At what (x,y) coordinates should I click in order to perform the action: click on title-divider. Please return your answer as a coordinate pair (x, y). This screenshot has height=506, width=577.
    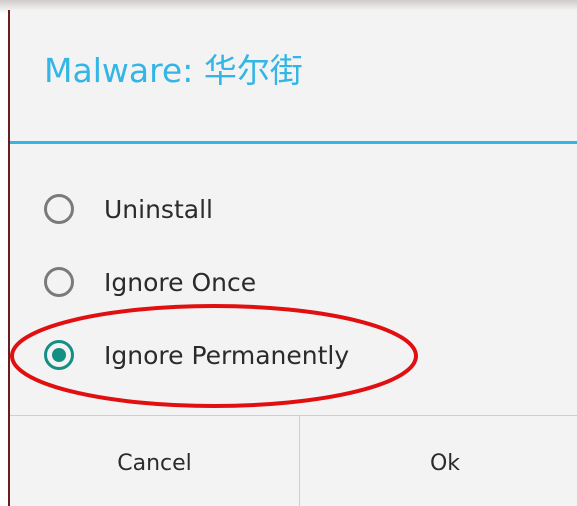
    Looking at the image, I should click on (293, 142).